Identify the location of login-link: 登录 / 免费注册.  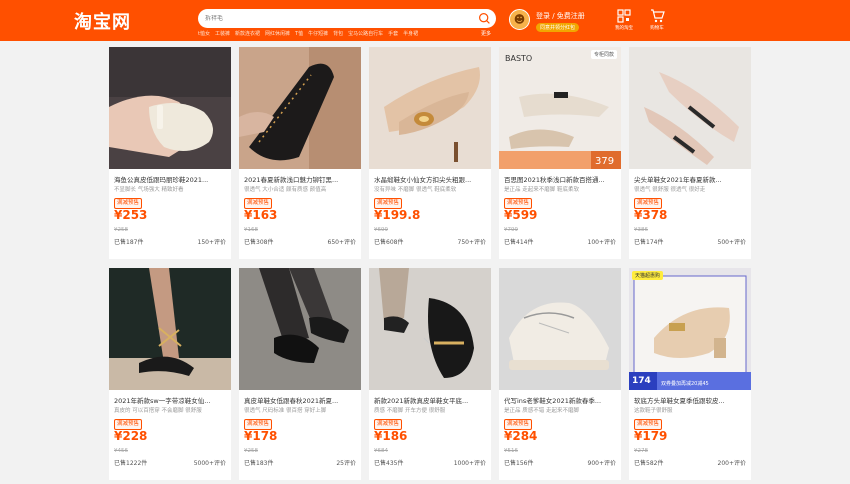
(560, 16).